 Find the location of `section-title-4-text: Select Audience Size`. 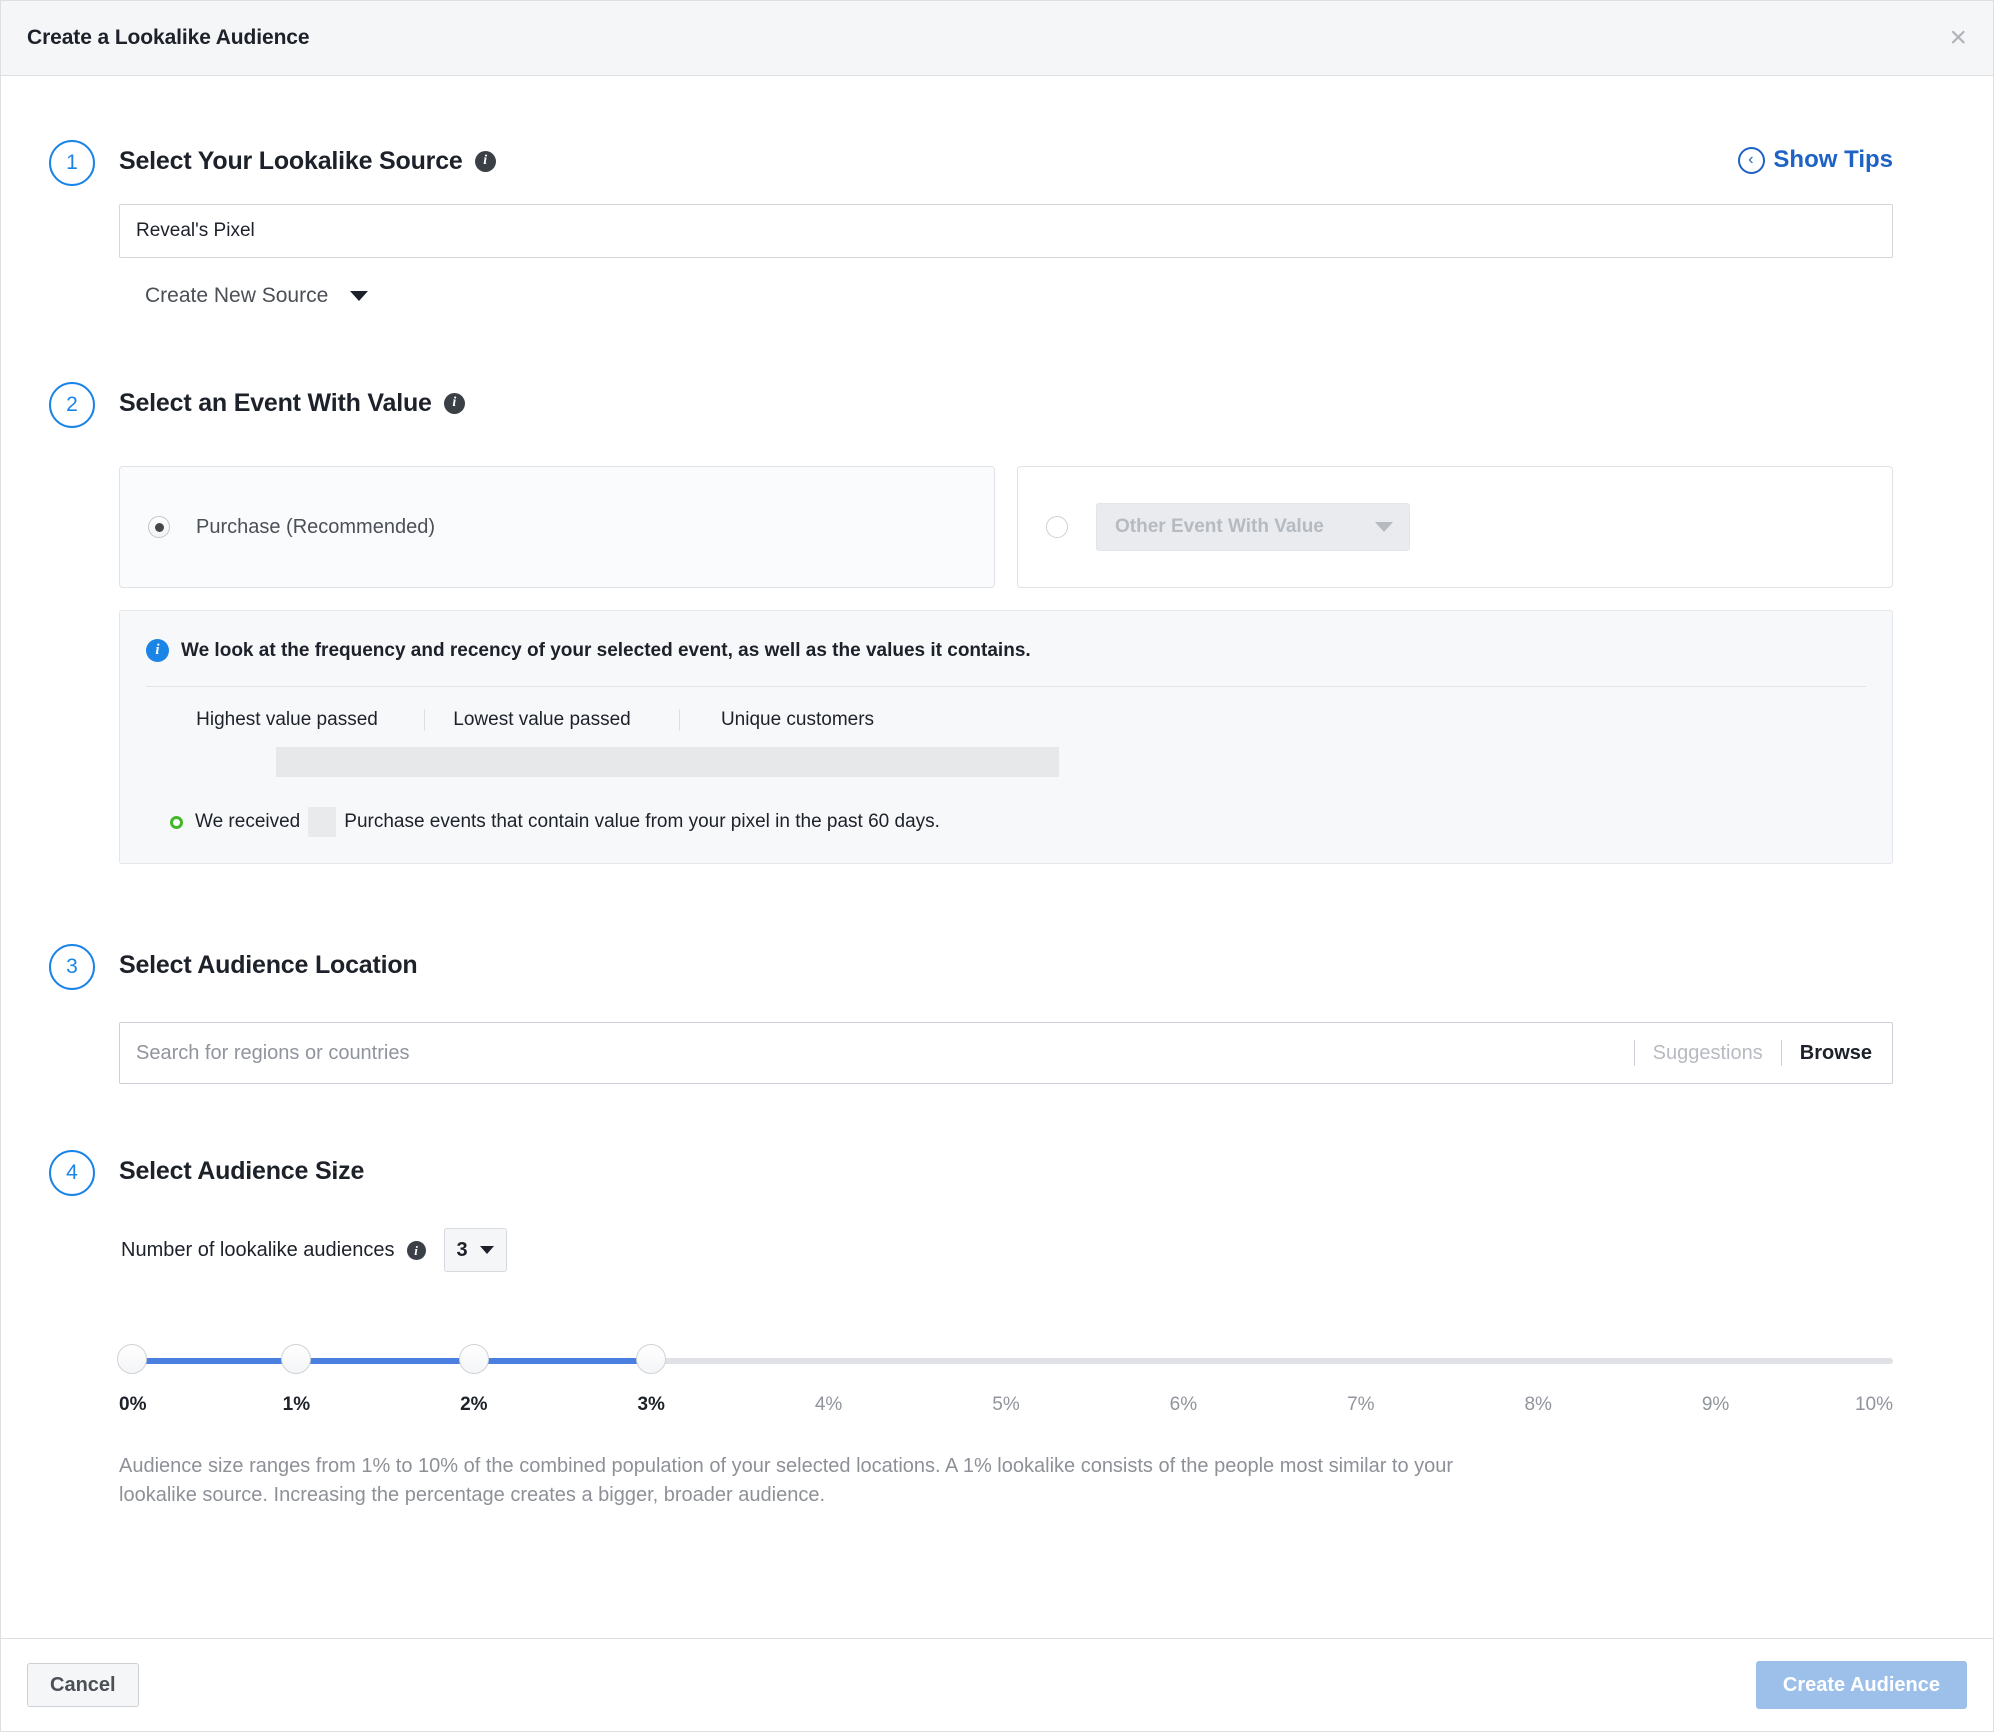

section-title-4-text: Select Audience Size is located at coordinates (242, 1170).